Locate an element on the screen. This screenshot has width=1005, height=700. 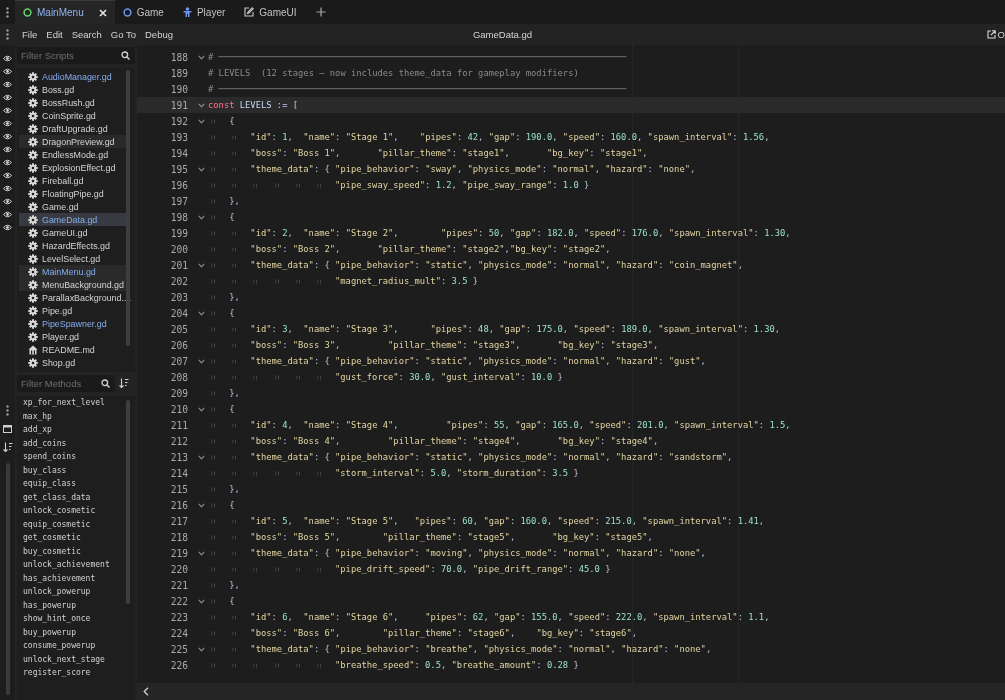
script-item: Boss.gd is located at coordinates (58, 89).